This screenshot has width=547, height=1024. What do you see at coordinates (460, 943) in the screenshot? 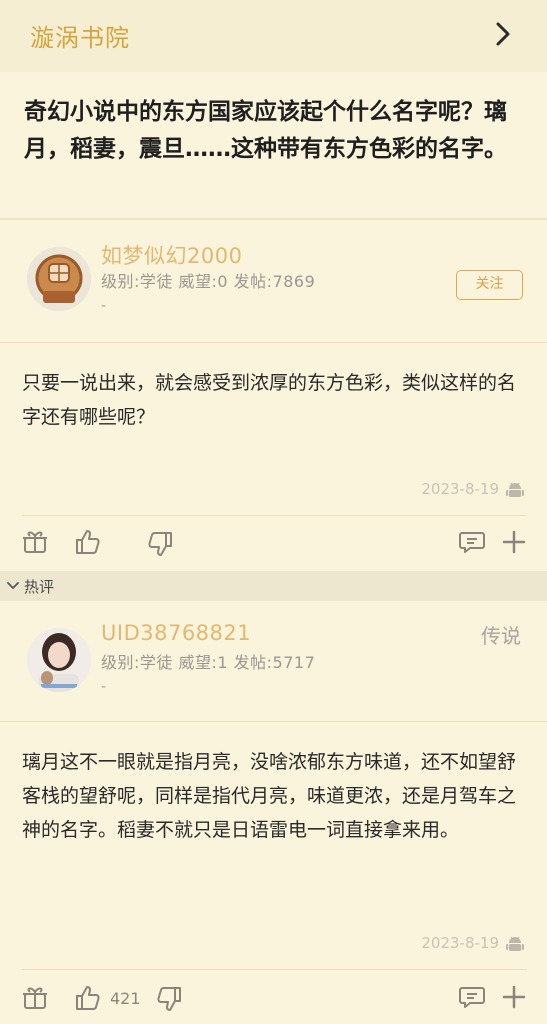
I see `reply-date: 2023-8-19` at bounding box center [460, 943].